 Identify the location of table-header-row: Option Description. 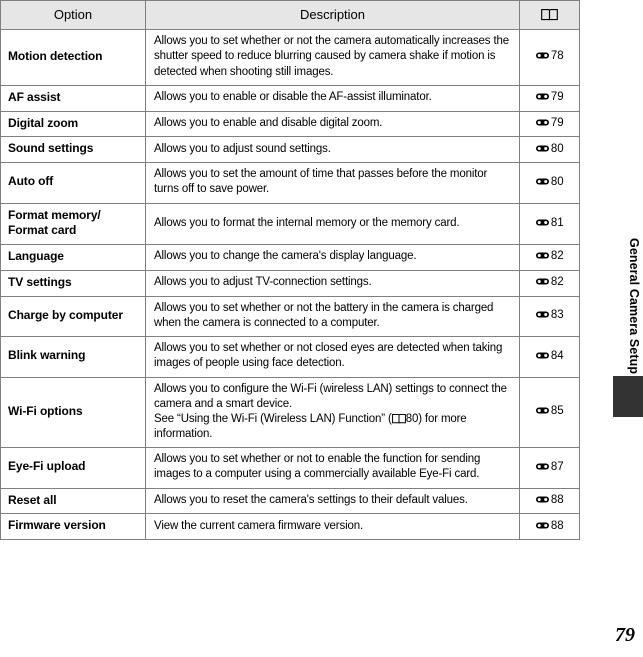
(290, 15).